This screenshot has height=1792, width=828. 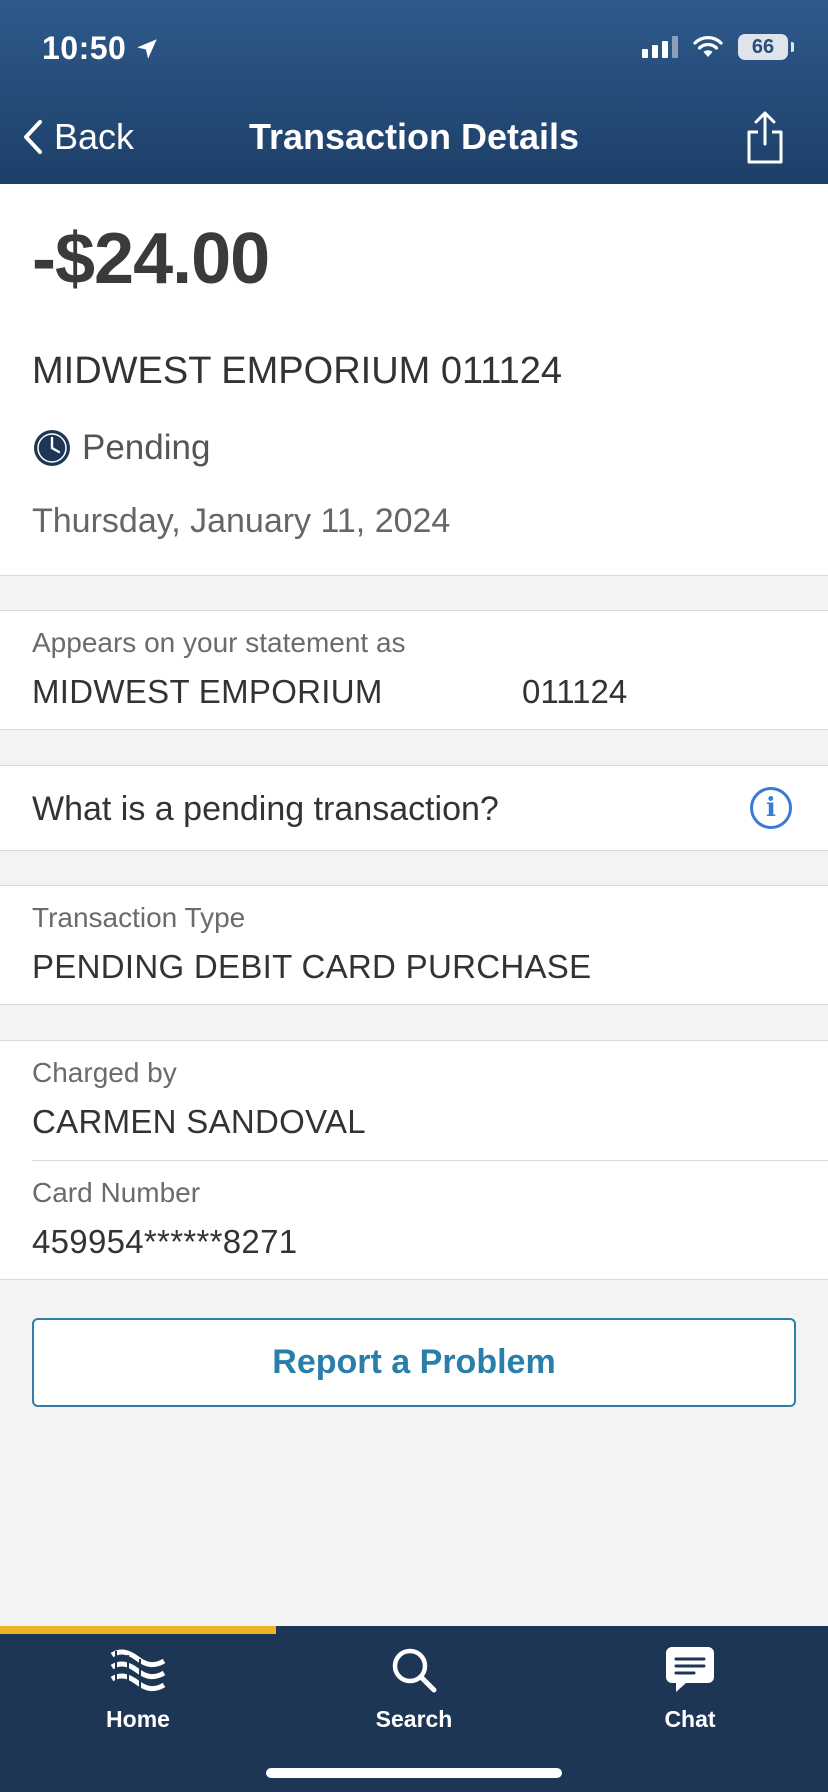 I want to click on pending-question-text: What is a pending transaction?, so click(x=265, y=809).